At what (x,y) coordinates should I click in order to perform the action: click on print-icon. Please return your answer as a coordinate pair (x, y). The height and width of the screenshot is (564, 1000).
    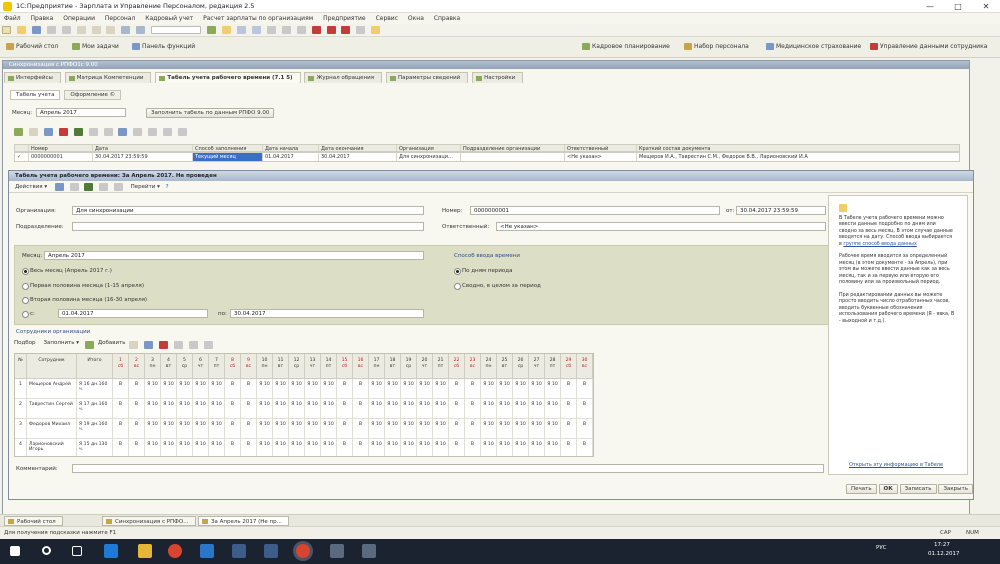
    Looking at the image, I should click on (74, 187).